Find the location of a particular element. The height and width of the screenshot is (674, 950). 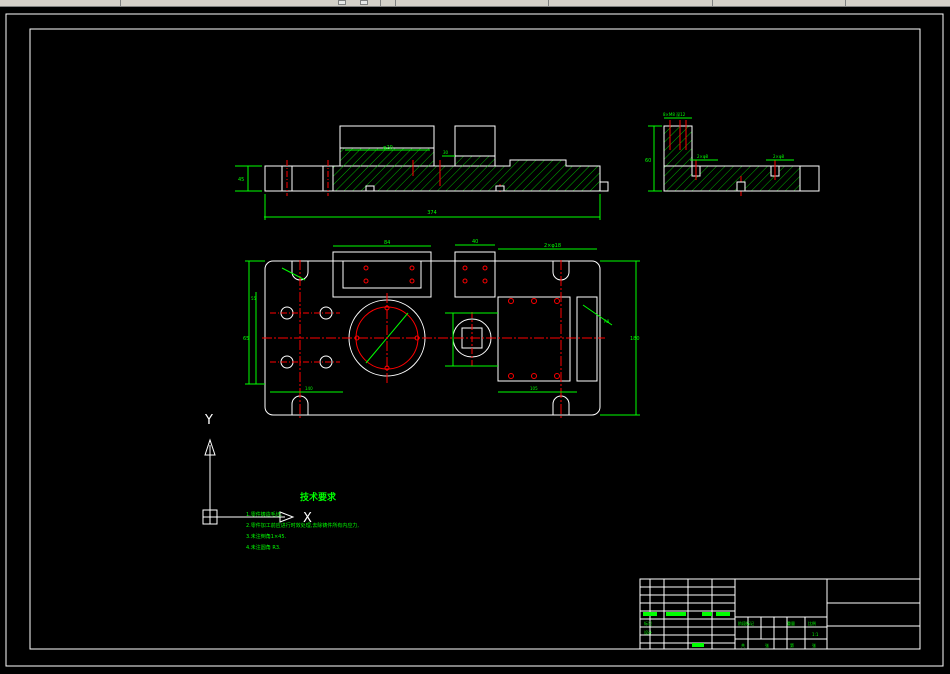

ucs-icon: Y X is located at coordinates (257, 469).